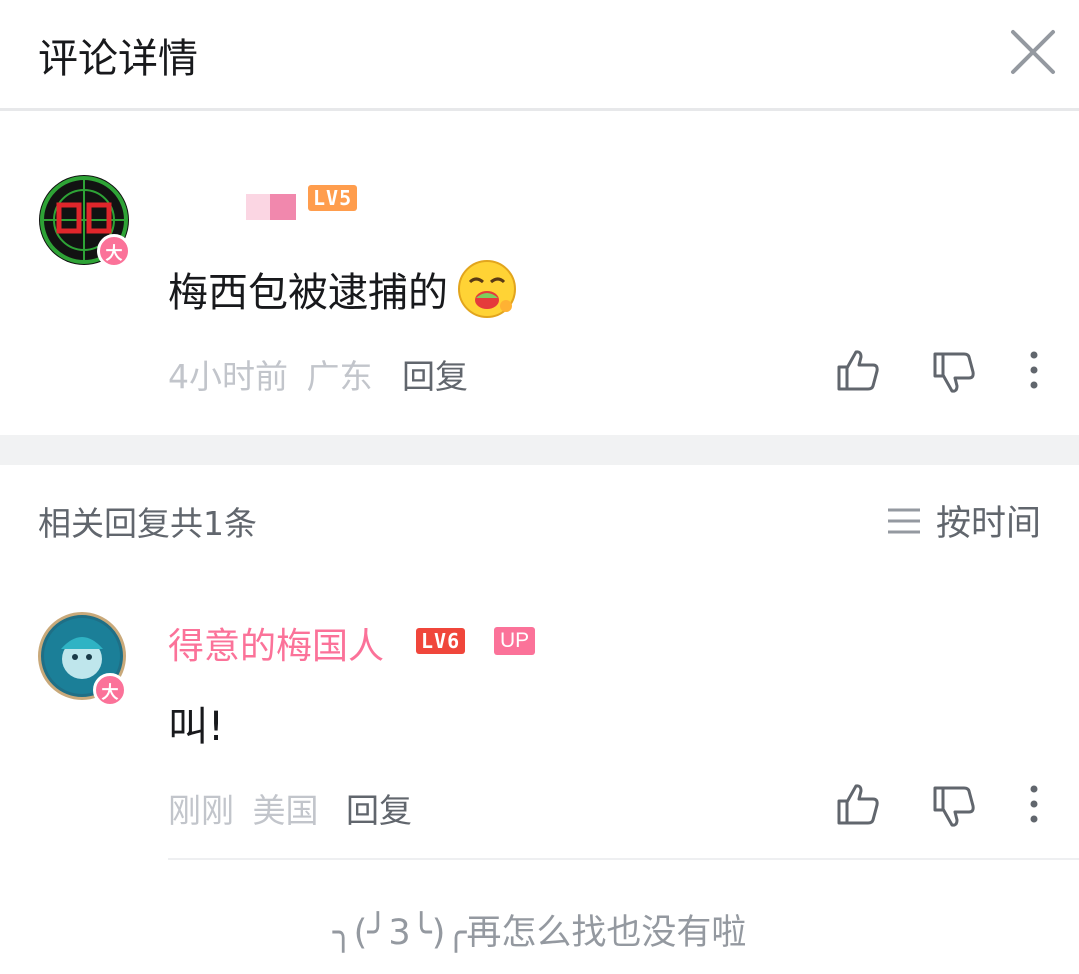 The width and height of the screenshot is (1079, 974). I want to click on up-badge: UP, so click(515, 641).